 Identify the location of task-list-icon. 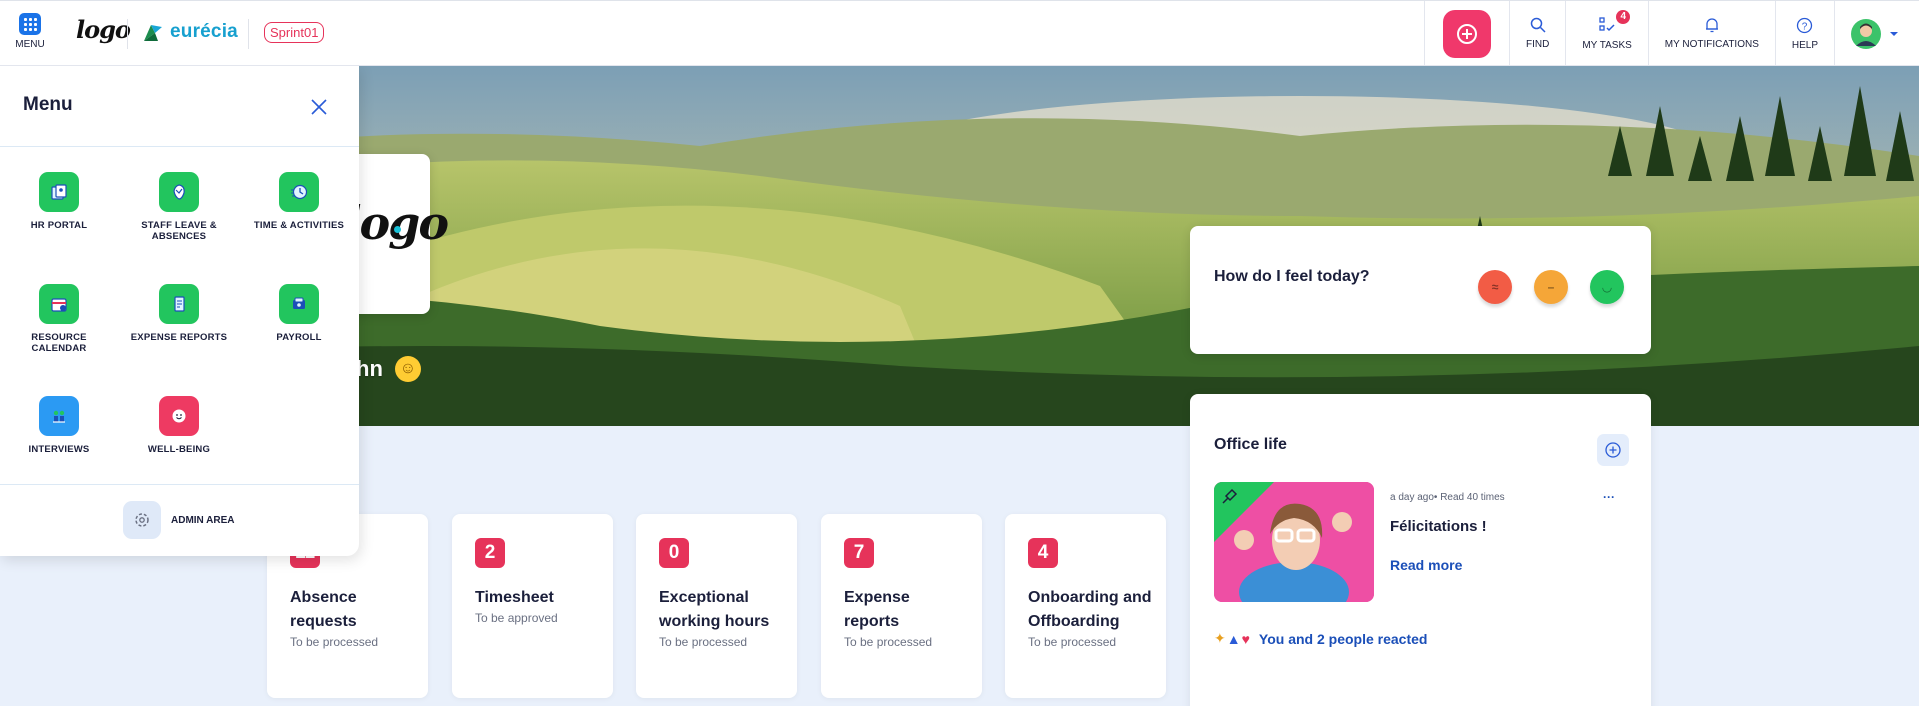
(1607, 24).